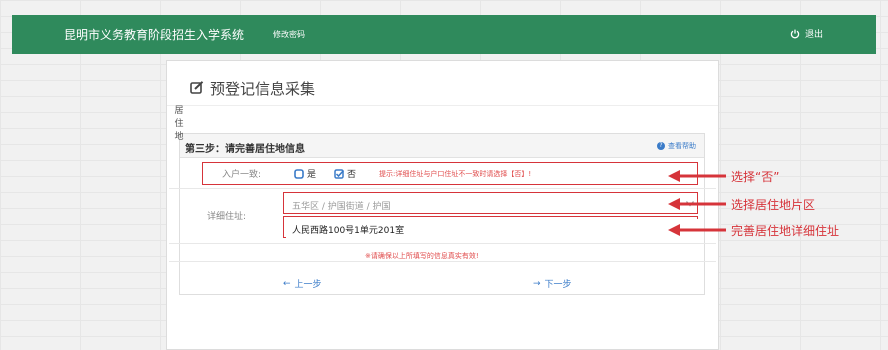 The width and height of the screenshot is (888, 350). What do you see at coordinates (442, 146) in the screenshot?
I see `step-panel-header: 第三步：请完善居住地信息 ? 查看帮助` at bounding box center [442, 146].